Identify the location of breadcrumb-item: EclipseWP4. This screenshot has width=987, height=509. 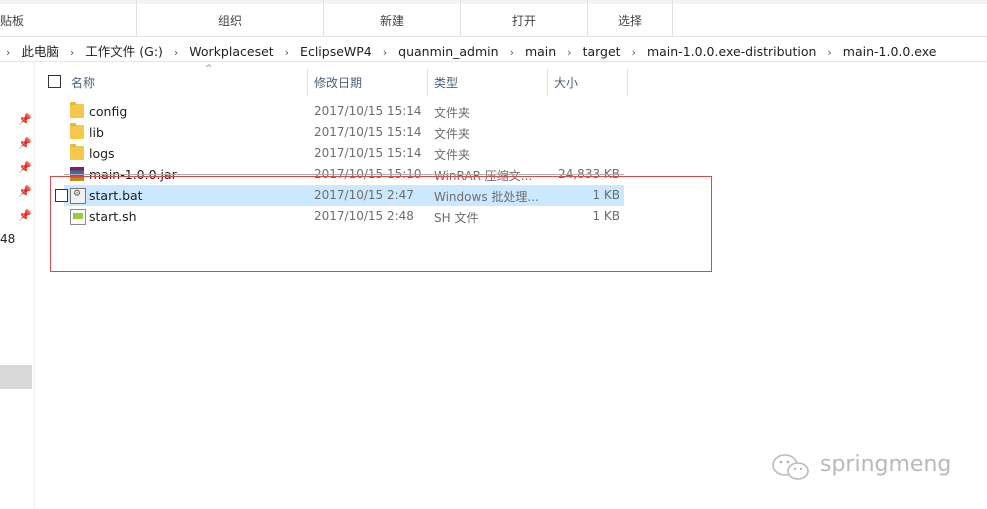
(336, 51).